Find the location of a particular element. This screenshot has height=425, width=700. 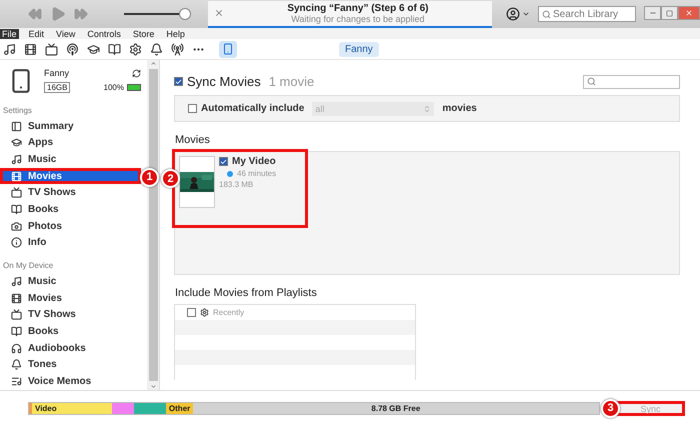

menu-item: Edit is located at coordinates (36, 33).